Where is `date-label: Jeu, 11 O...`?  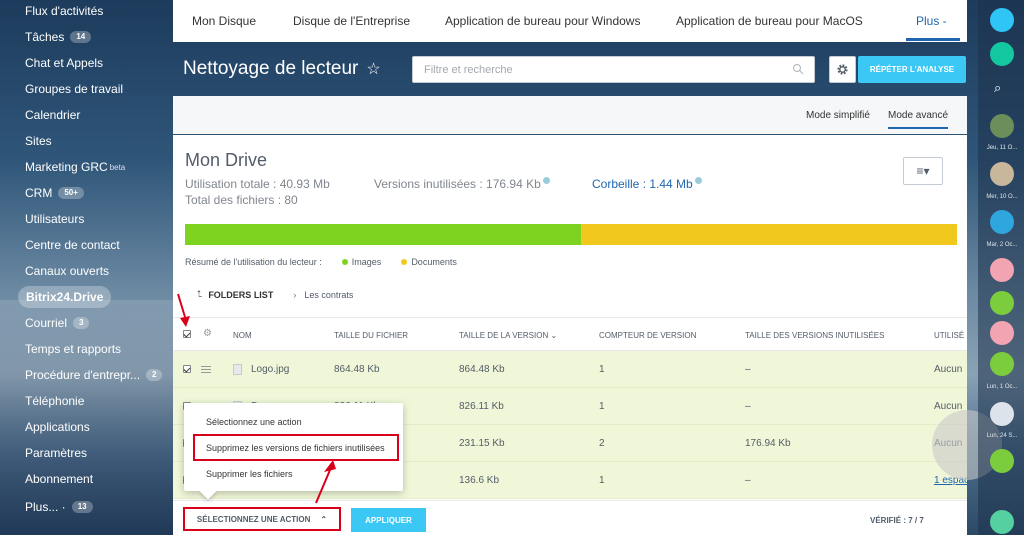 date-label: Jeu, 11 O... is located at coordinates (1002, 148).